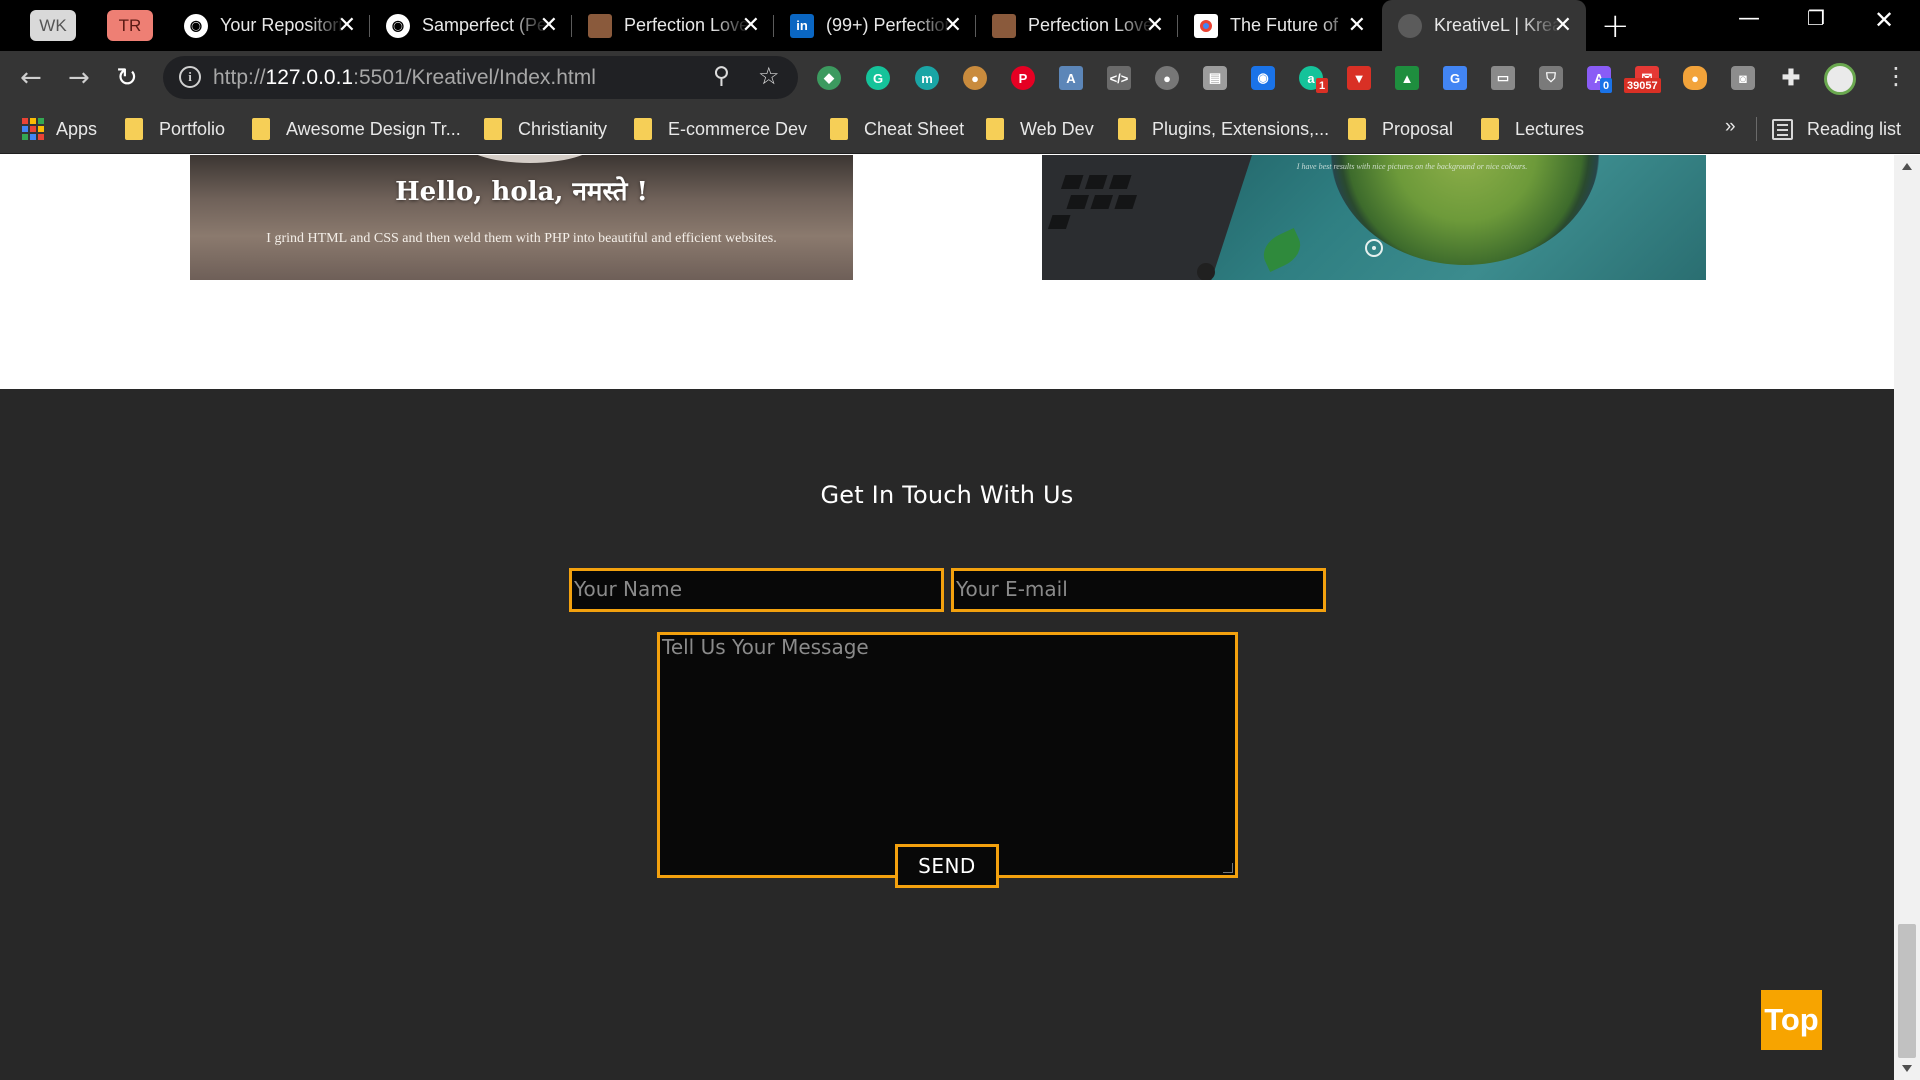  I want to click on bookmark-lectures: Lectures, so click(1532, 129).